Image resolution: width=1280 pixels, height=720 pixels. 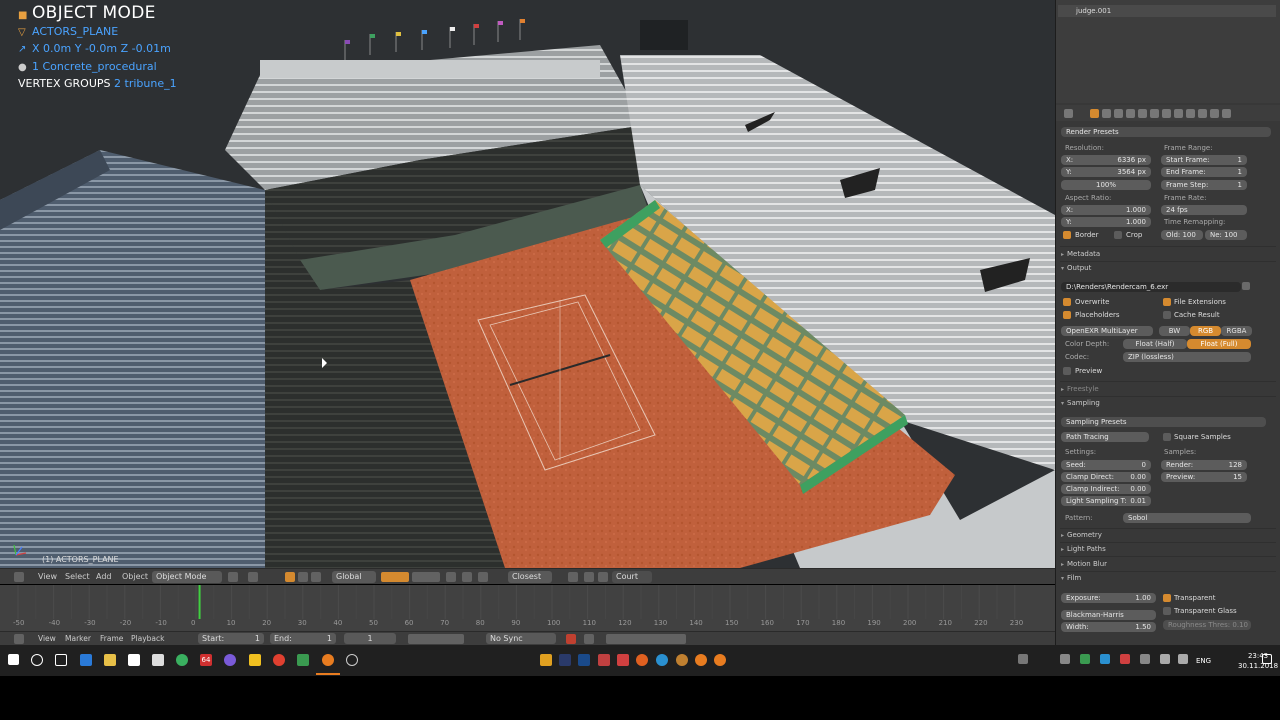 What do you see at coordinates (279, 660) in the screenshot?
I see `chrome-icon` at bounding box center [279, 660].